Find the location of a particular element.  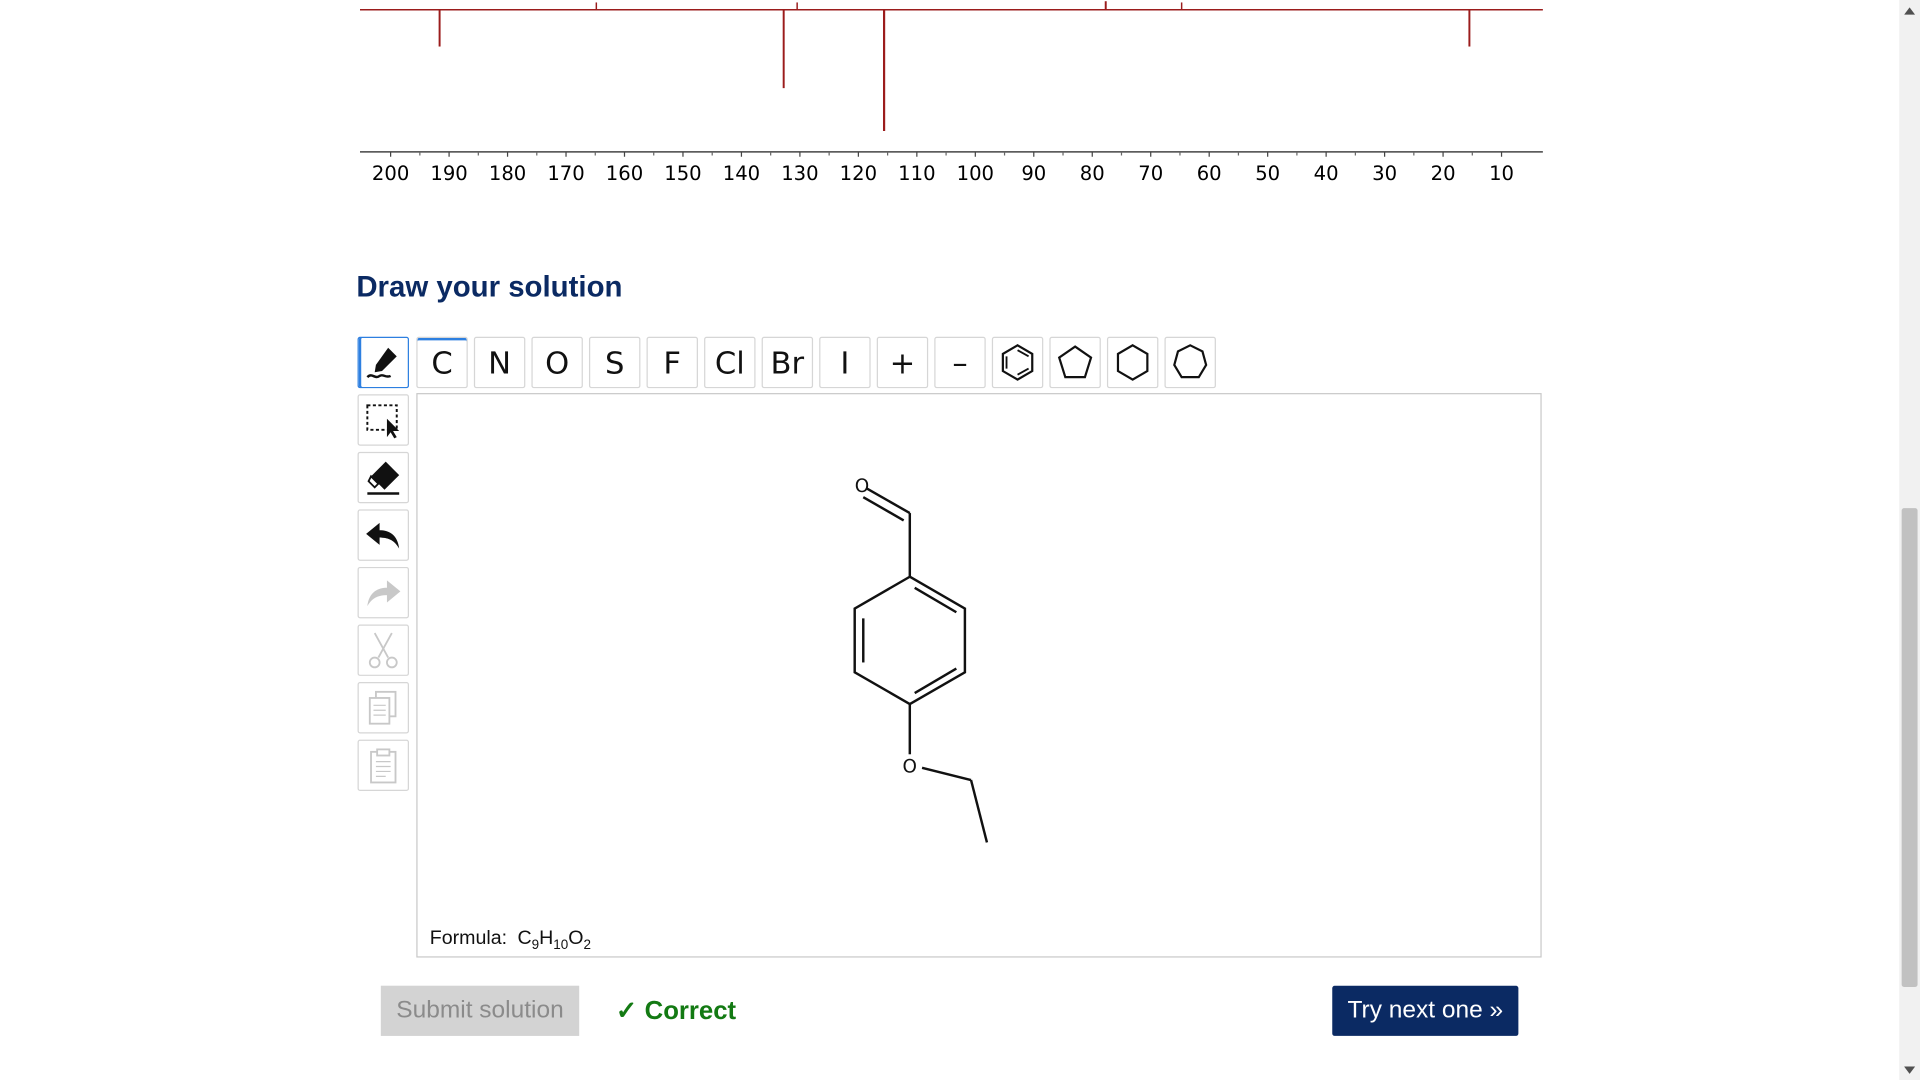

cyclohexane-ring-button is located at coordinates (1132, 362).